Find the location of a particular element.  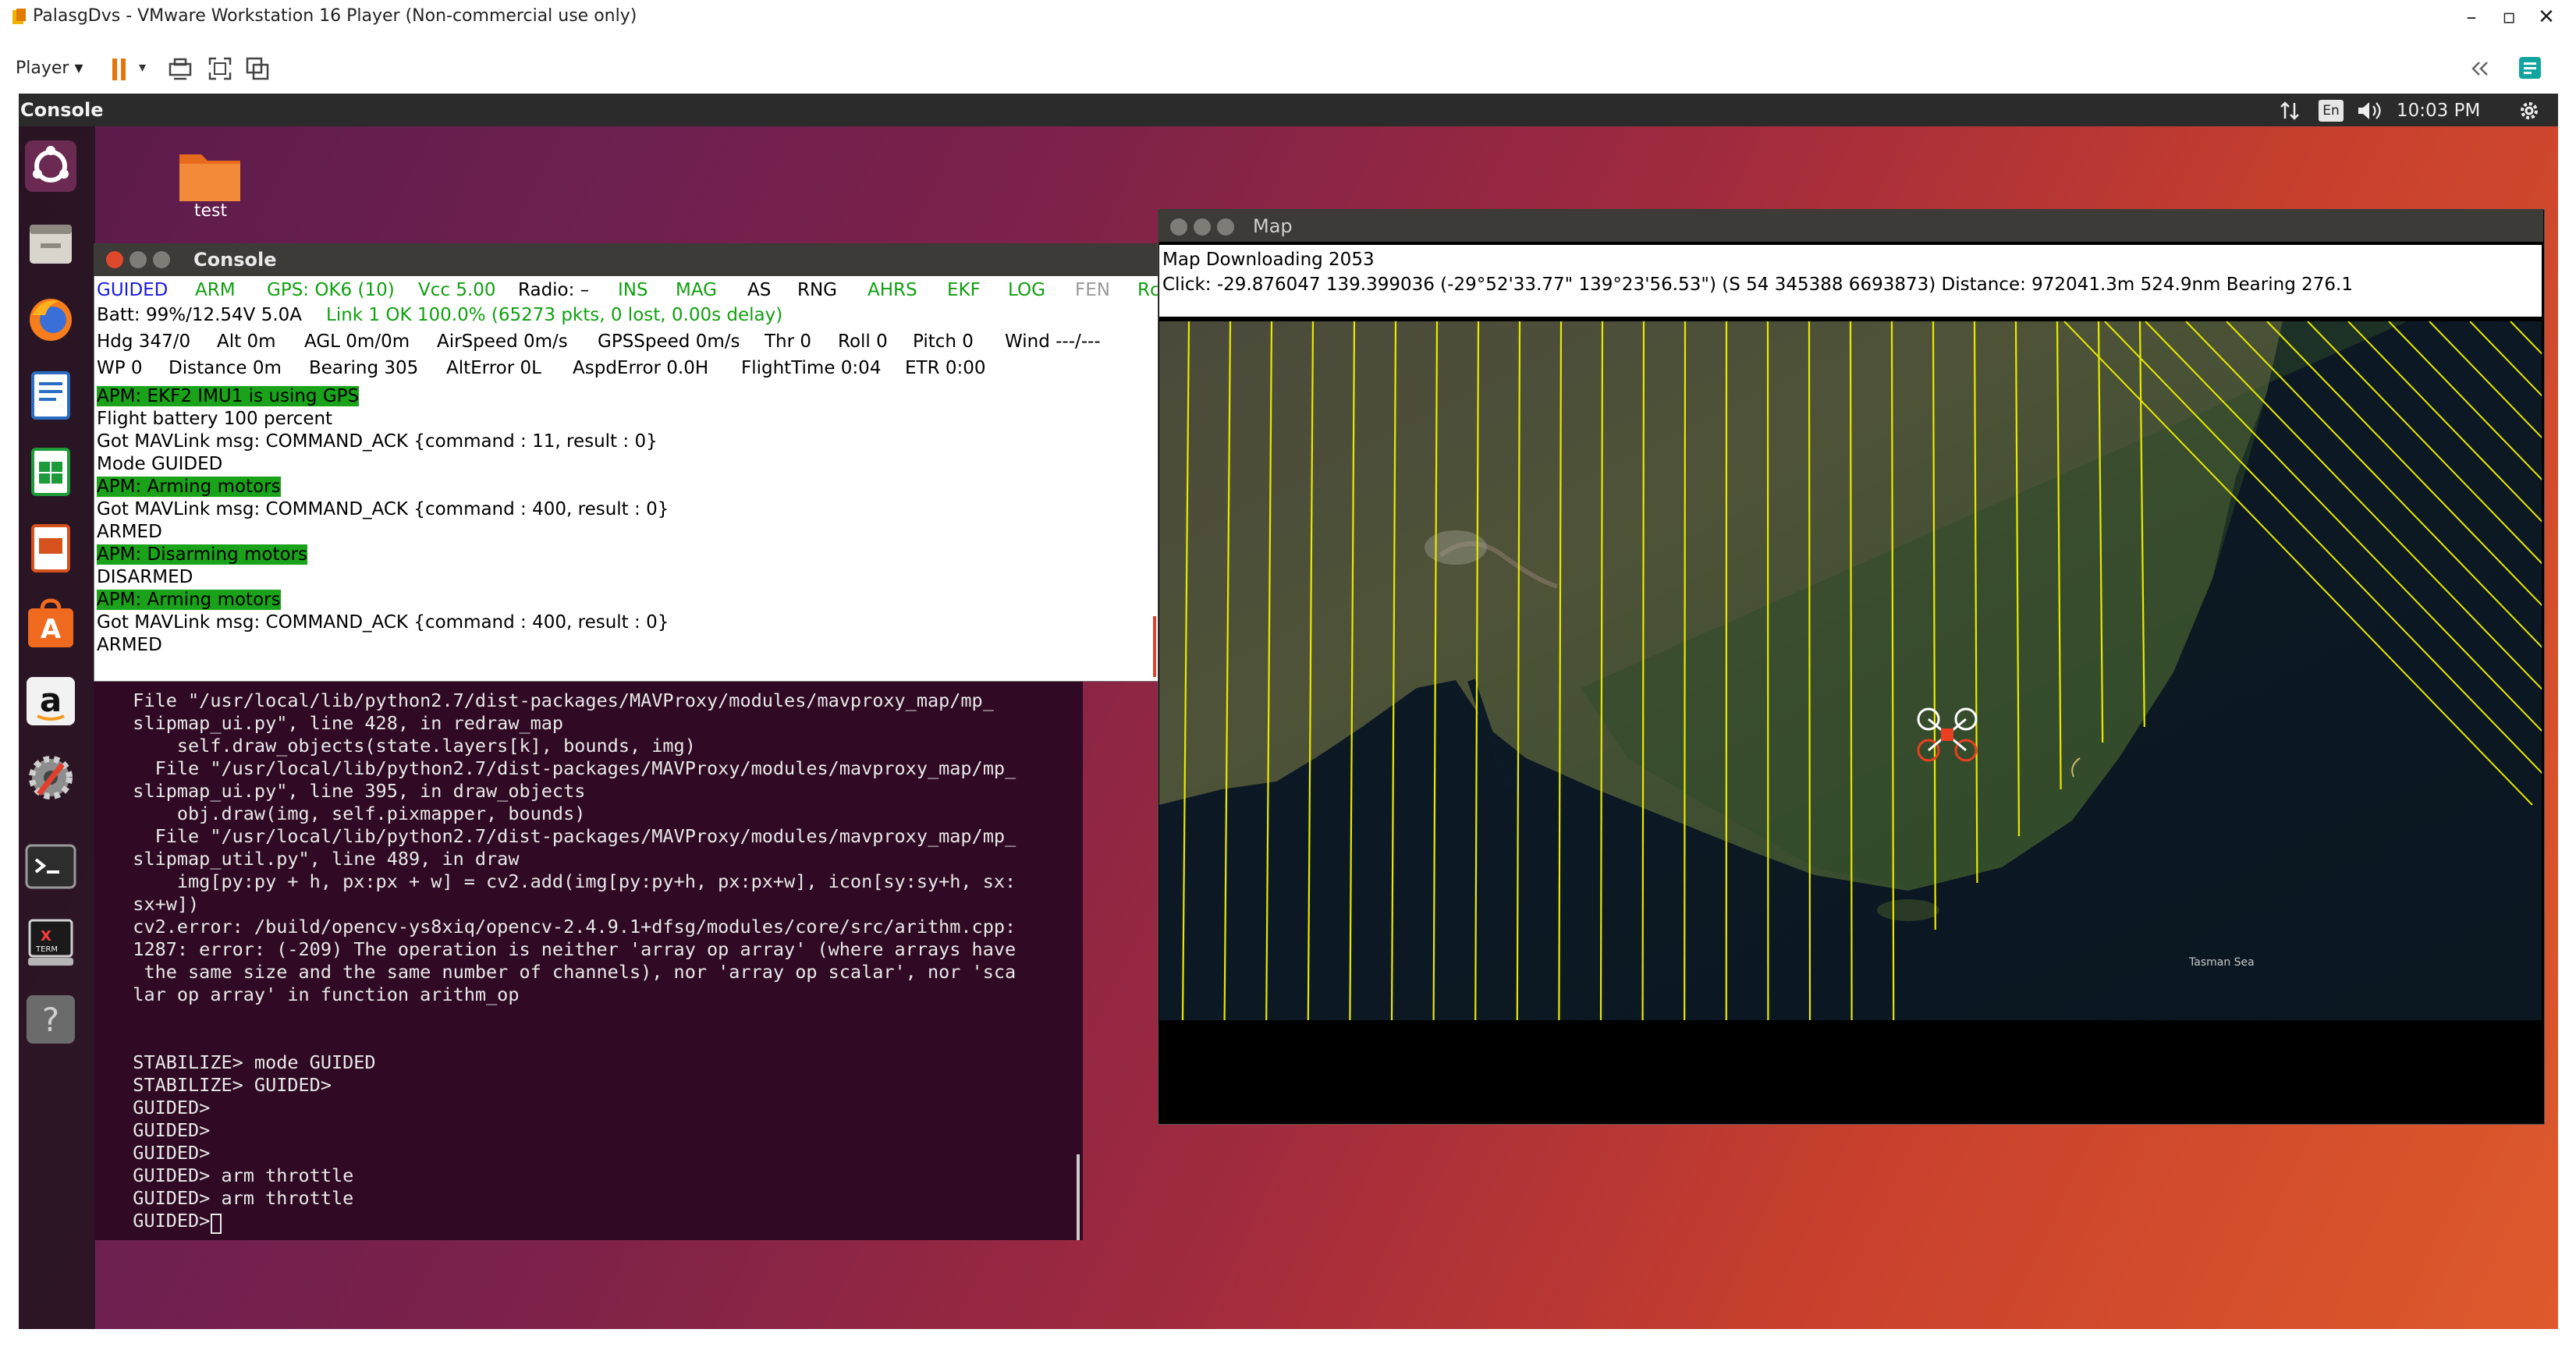

map-close-button is located at coordinates (1178, 227).